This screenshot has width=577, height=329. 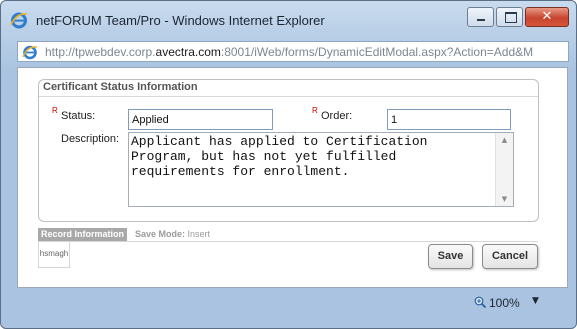 What do you see at coordinates (480, 302) in the screenshot?
I see `zoom-icon` at bounding box center [480, 302].